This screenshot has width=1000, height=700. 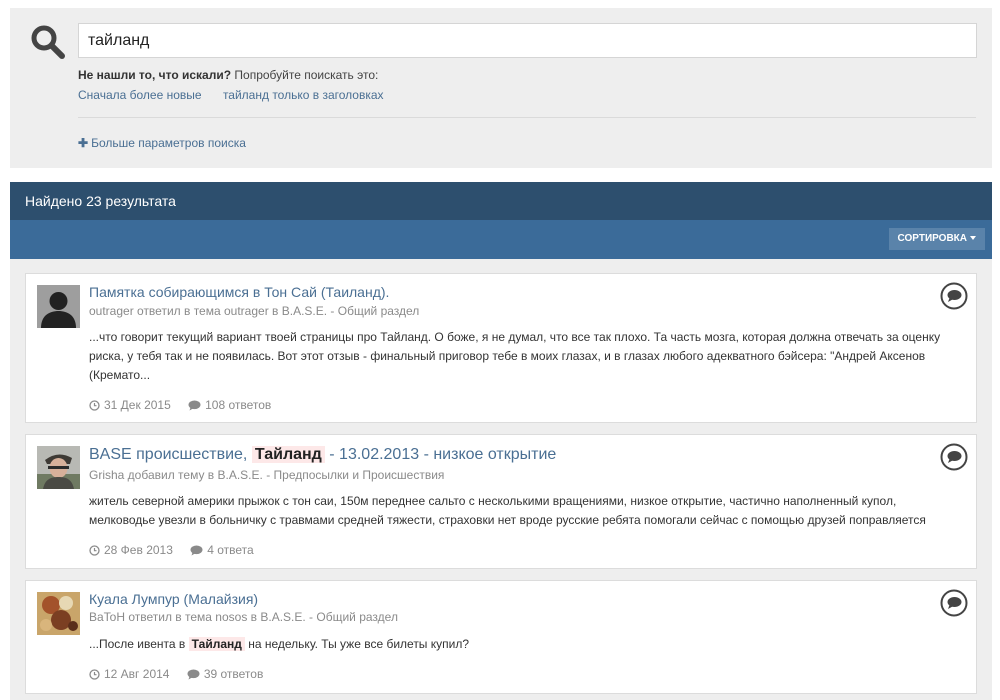 I want to click on divider, so click(x=527, y=117).